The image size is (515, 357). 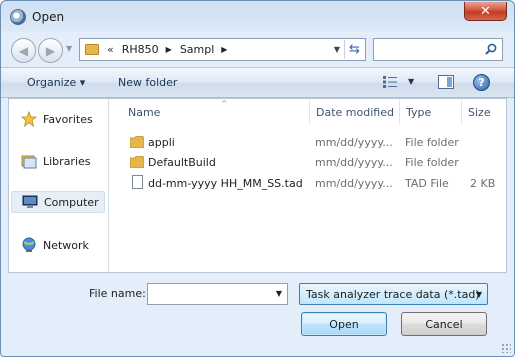 I want to click on nav-item-label: Libraries, so click(x=67, y=161).